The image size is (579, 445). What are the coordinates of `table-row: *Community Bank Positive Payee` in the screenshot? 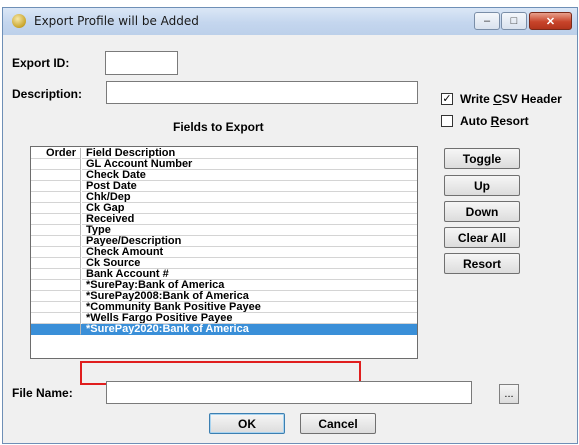 It's located at (224, 307).